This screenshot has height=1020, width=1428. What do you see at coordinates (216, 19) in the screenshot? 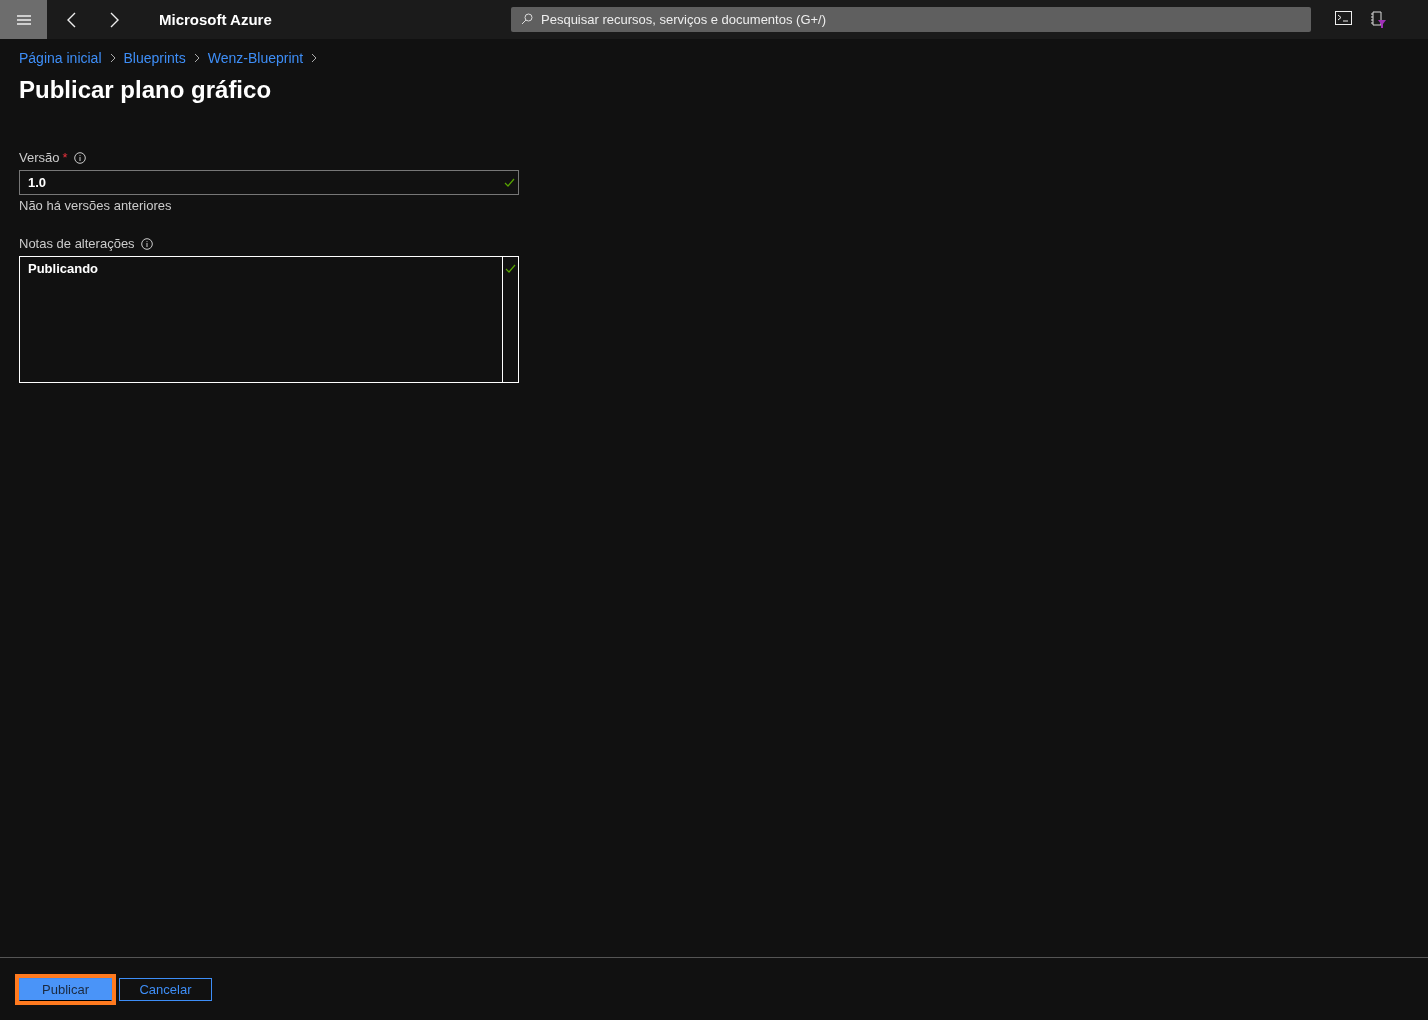
I see `app-title: Microsoft Azure` at bounding box center [216, 19].